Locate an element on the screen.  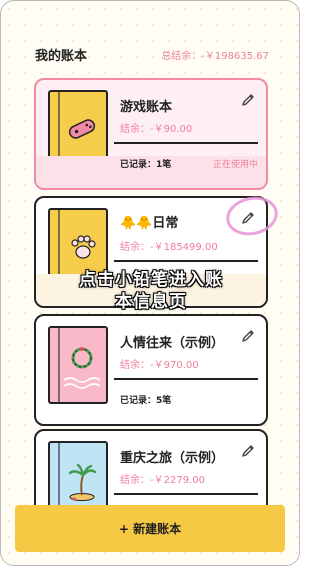
book-balance: 结余：-￥90.00 is located at coordinates (156, 129).